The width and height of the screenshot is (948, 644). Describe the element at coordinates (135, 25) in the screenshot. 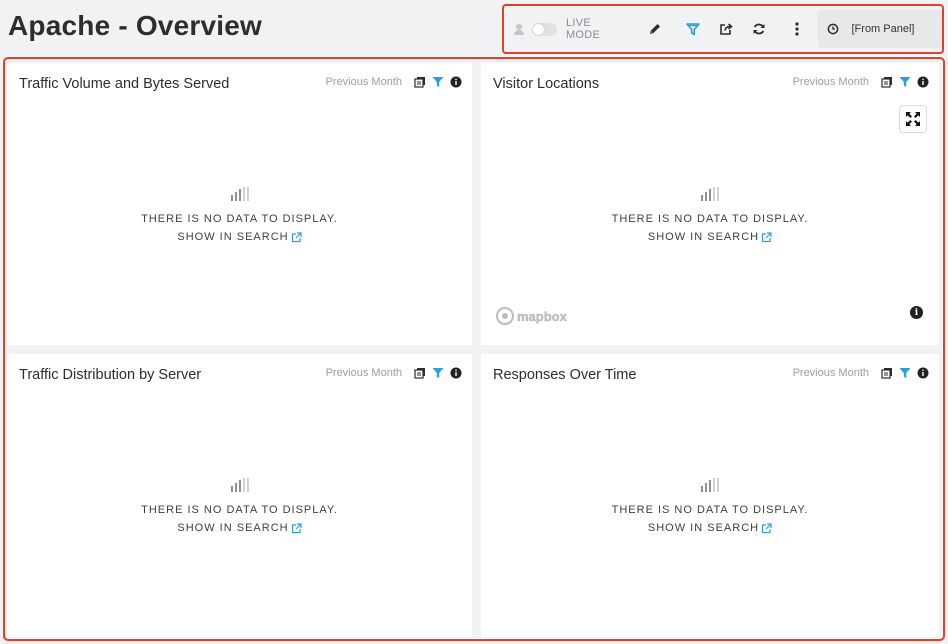

I see `page-title: Apache - Overview` at that location.